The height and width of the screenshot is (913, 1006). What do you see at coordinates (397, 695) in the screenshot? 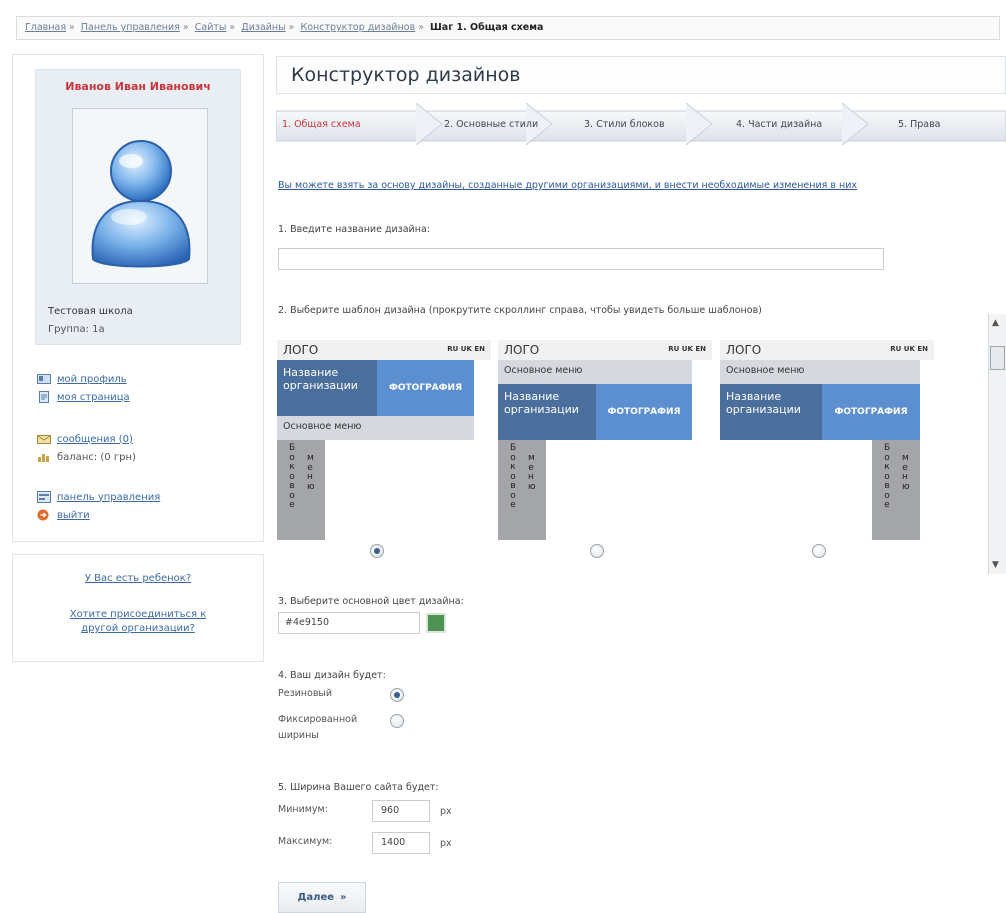
I see `layout-fluid-radio` at bounding box center [397, 695].